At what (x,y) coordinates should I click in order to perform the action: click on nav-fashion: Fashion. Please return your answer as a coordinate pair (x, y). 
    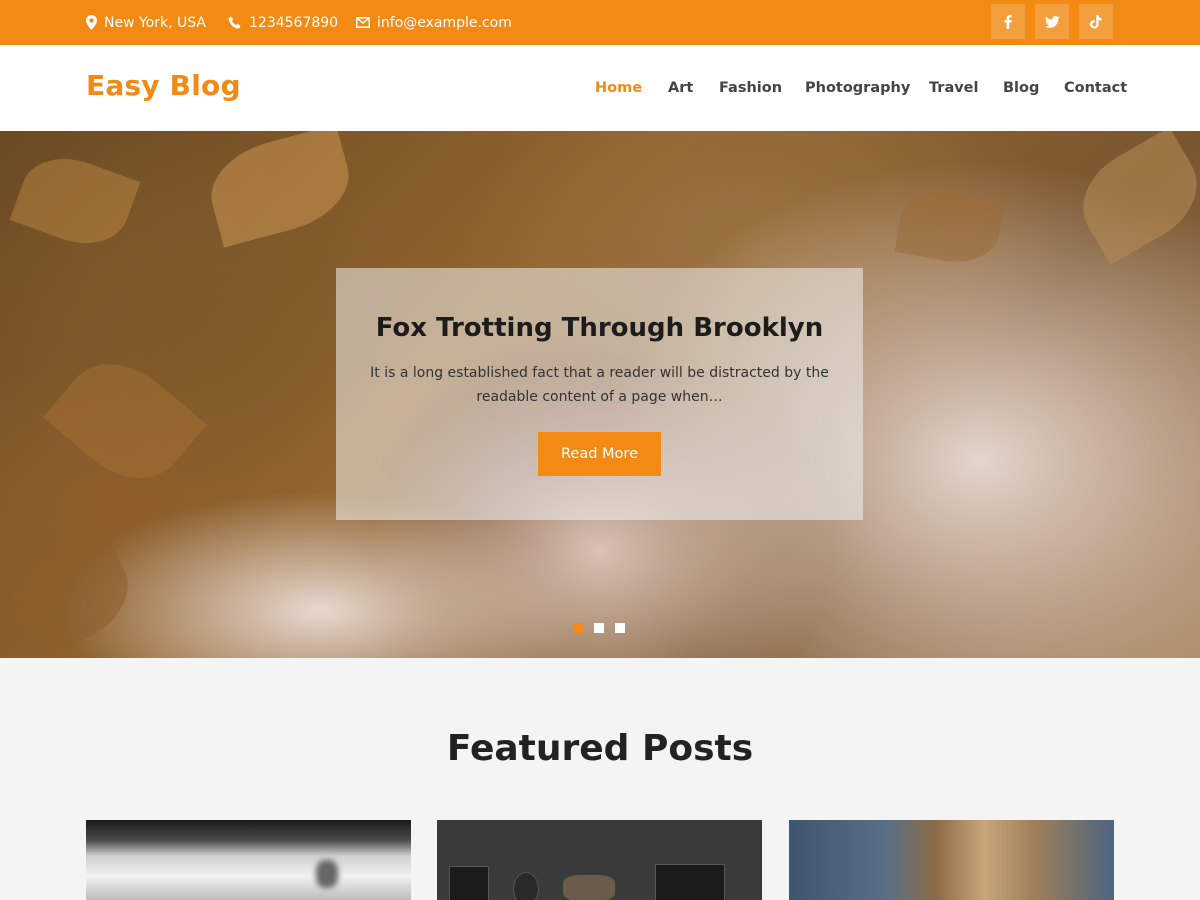
    Looking at the image, I should click on (750, 88).